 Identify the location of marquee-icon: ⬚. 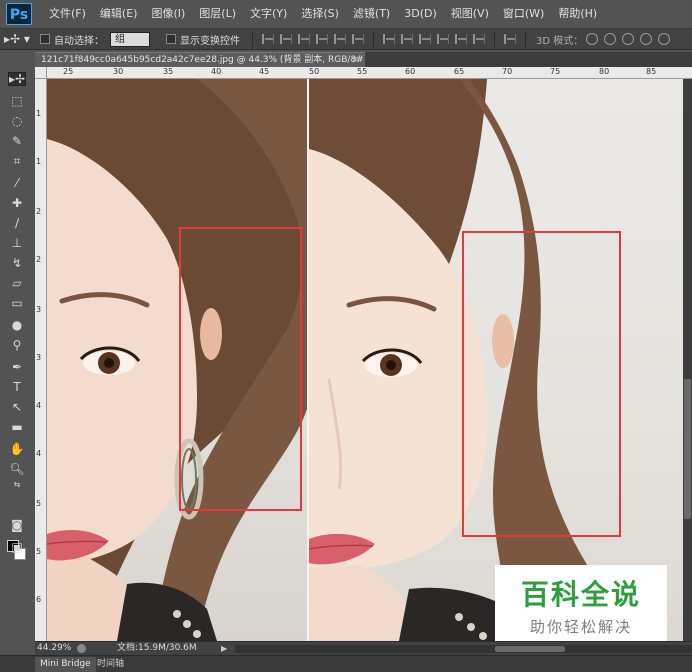
(17, 101).